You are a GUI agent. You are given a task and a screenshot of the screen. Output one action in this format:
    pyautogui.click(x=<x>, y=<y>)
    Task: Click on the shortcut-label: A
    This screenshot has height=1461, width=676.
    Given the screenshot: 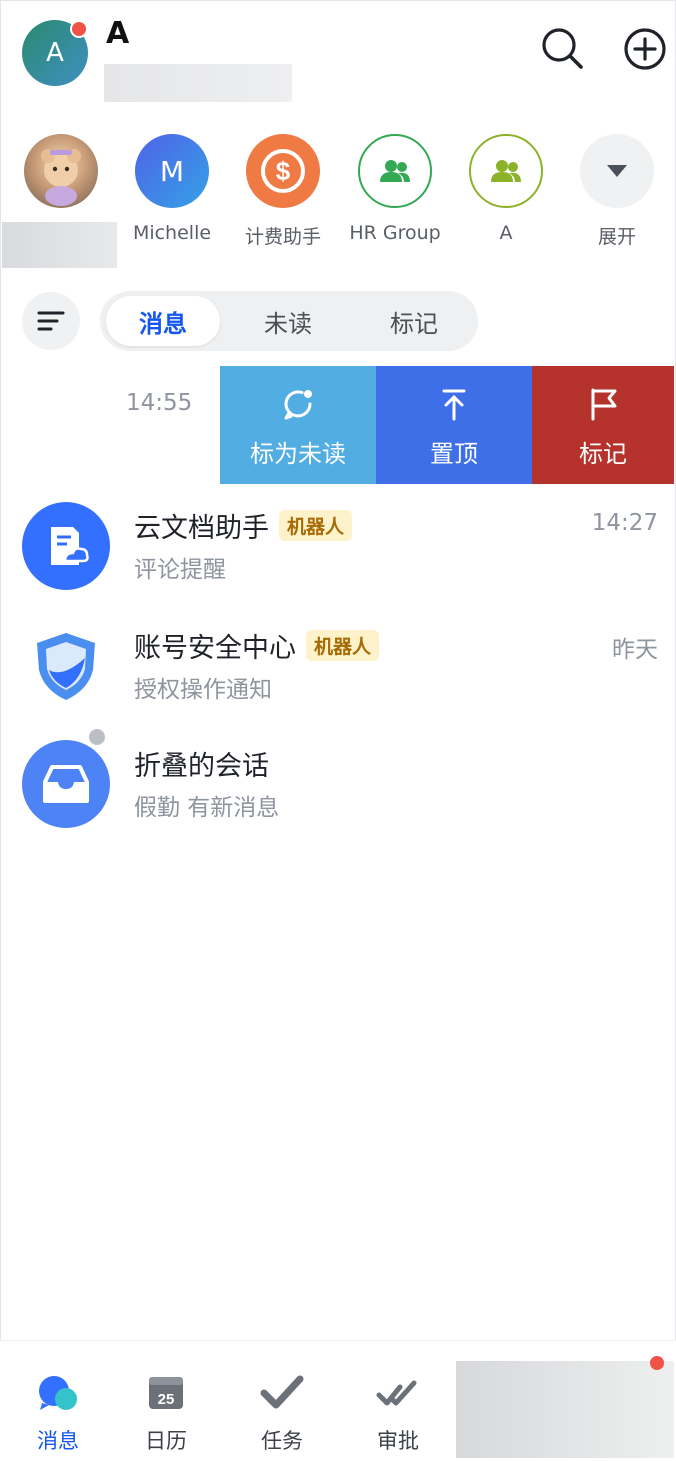 What is the action you would take?
    pyautogui.click(x=506, y=233)
    